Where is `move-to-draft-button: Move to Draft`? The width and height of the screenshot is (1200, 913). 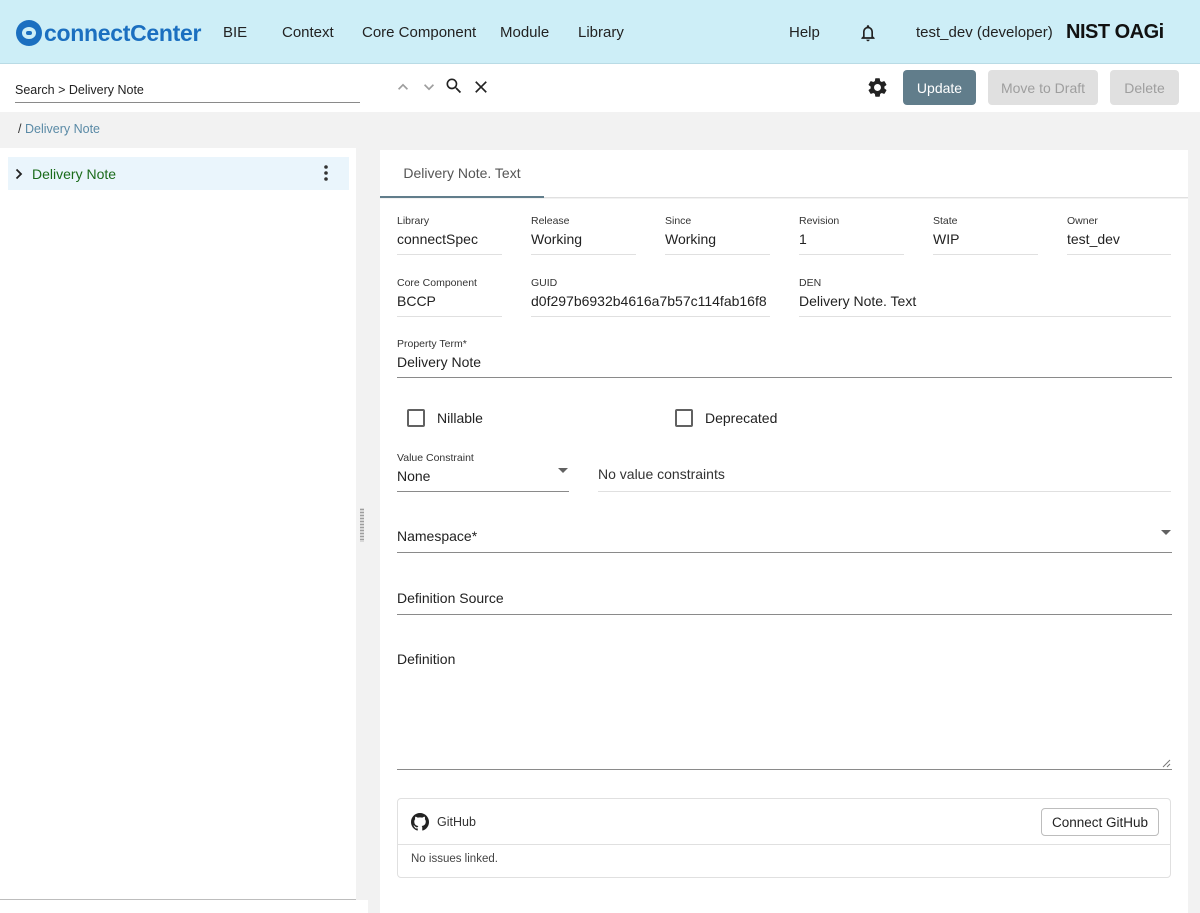 move-to-draft-button: Move to Draft is located at coordinates (1043, 87).